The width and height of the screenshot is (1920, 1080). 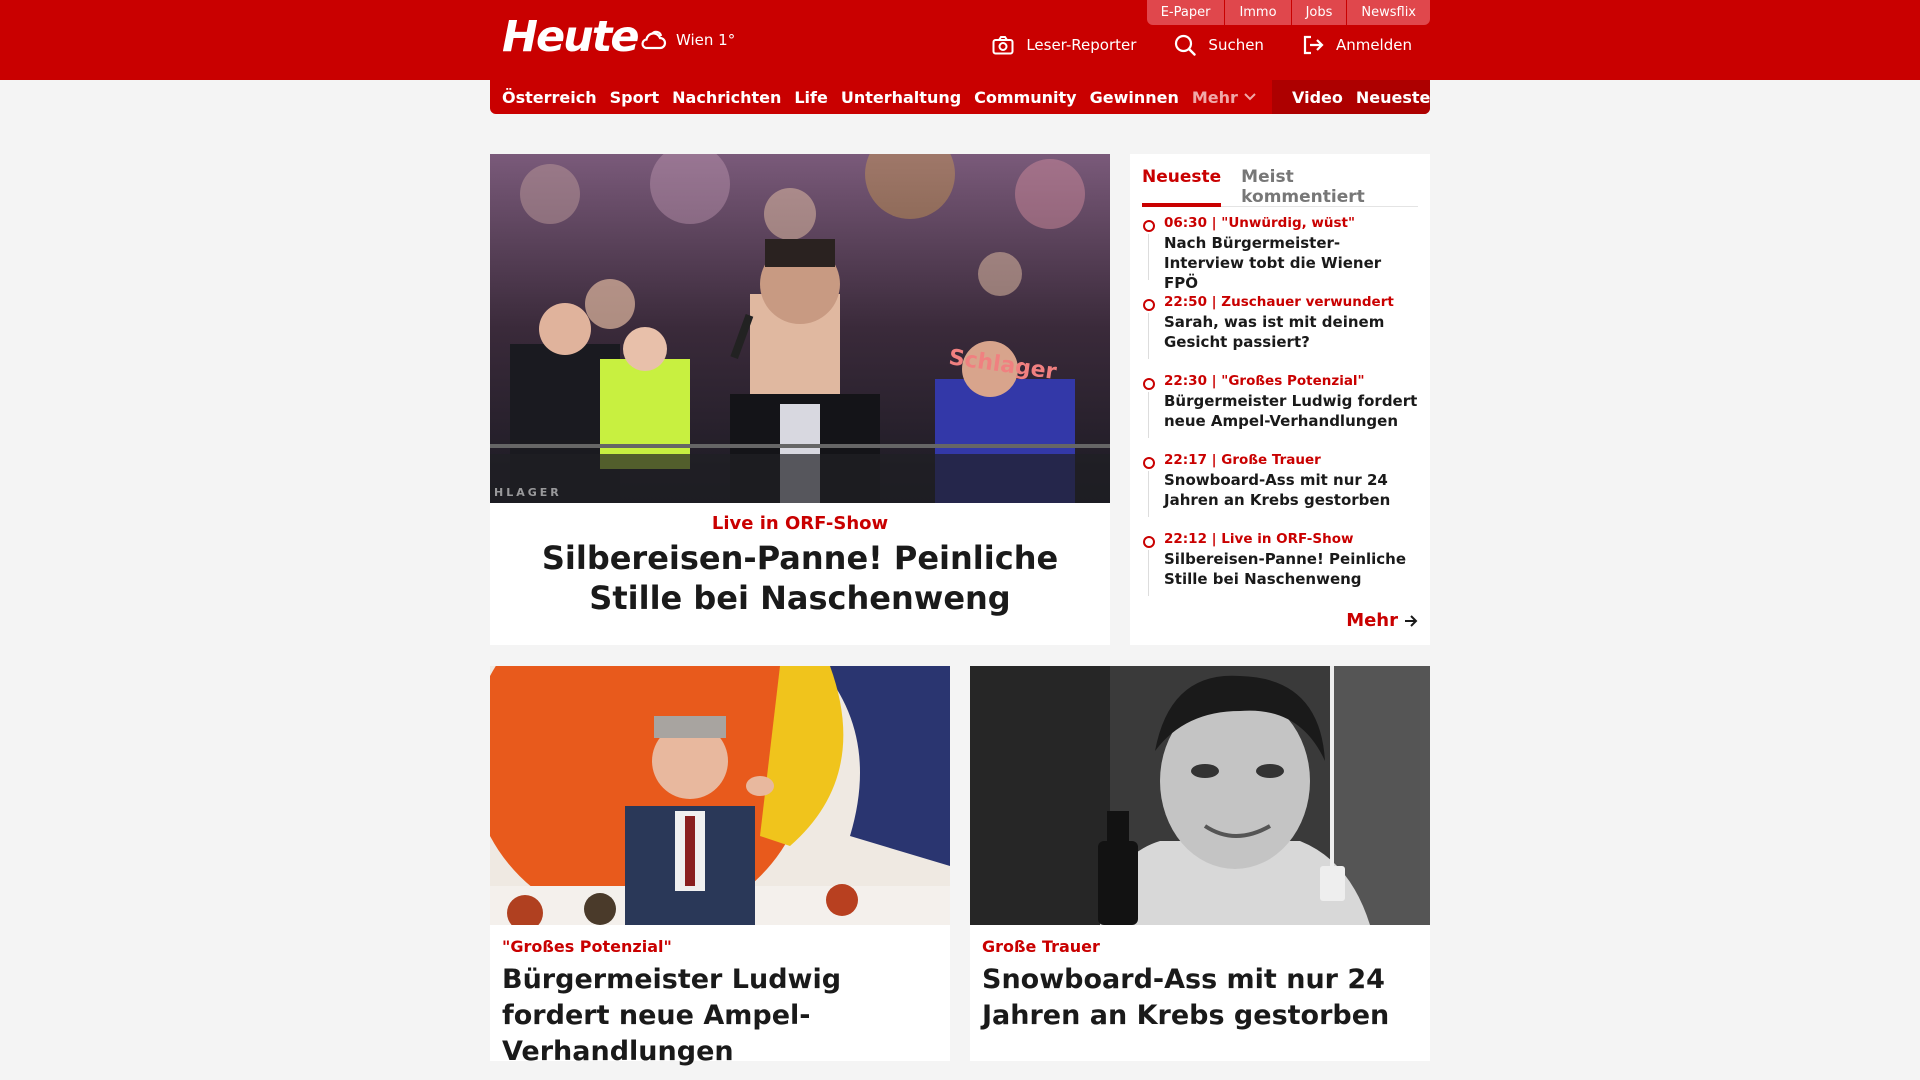 What do you see at coordinates (1081, 45) in the screenshot?
I see `leser-reporter-label: Leser-Reporter` at bounding box center [1081, 45].